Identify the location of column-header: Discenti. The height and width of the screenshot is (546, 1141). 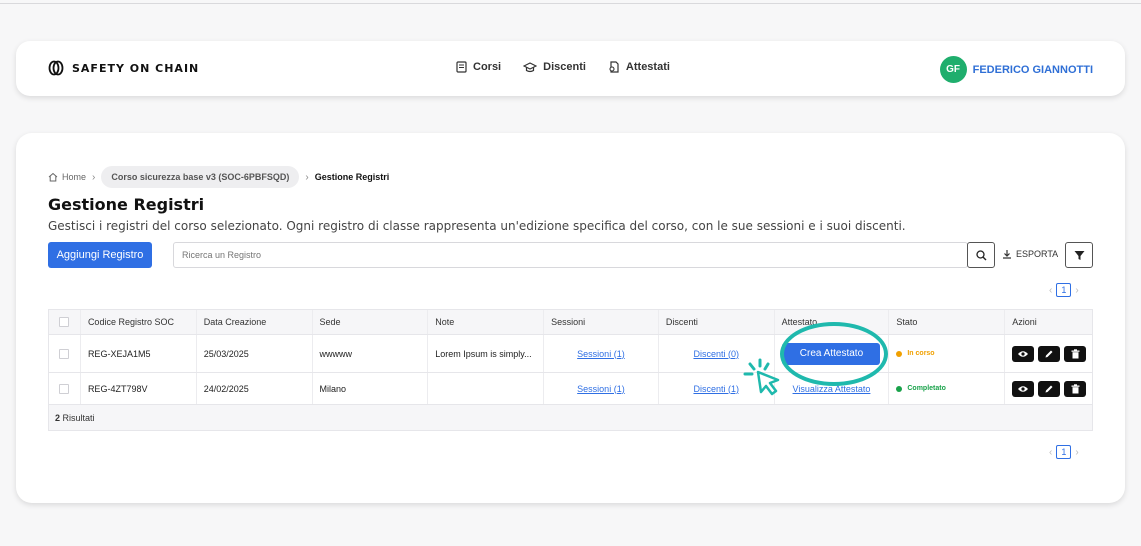
(717, 322).